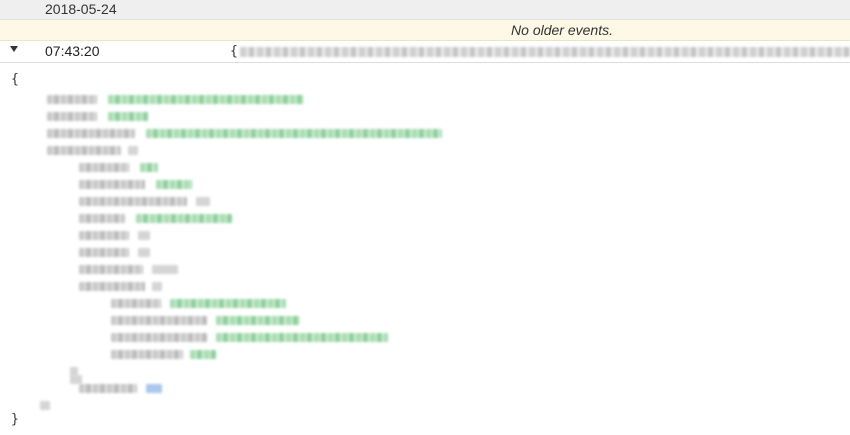 The image size is (850, 435). I want to click on event-time: 07:43:20, so click(72, 51).